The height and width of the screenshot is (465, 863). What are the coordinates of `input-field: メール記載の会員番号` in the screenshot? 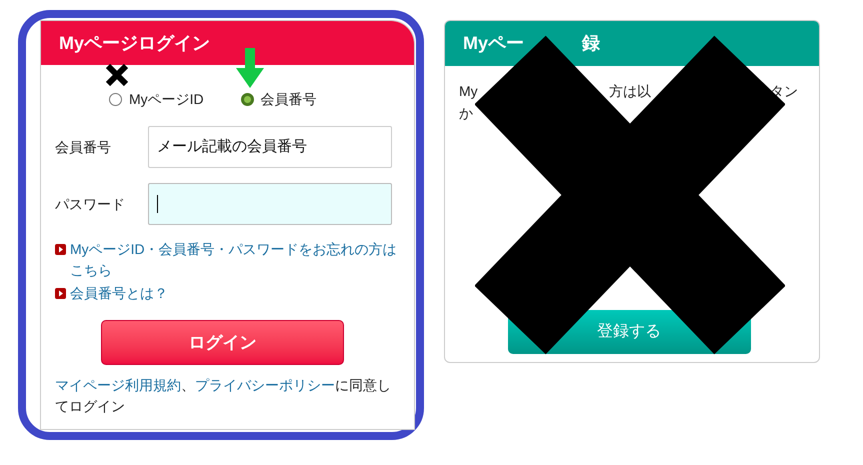 It's located at (270, 147).